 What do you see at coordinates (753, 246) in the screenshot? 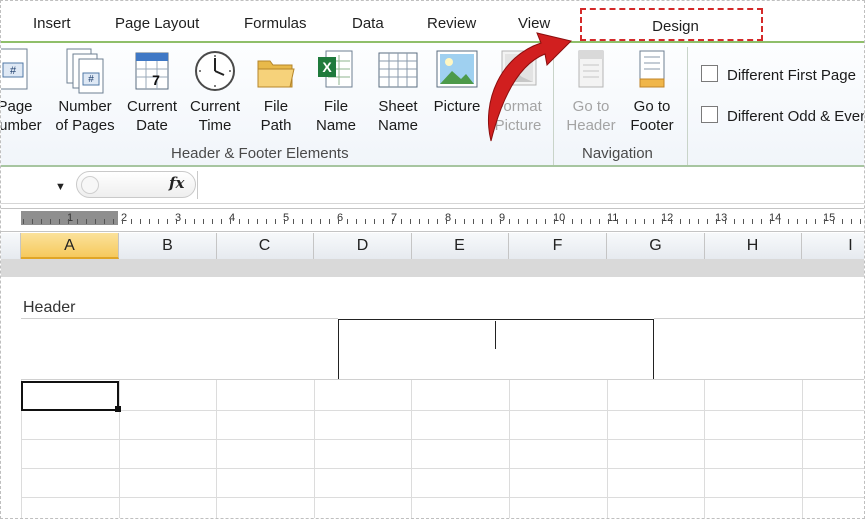
I see `column-header-h: H` at bounding box center [753, 246].